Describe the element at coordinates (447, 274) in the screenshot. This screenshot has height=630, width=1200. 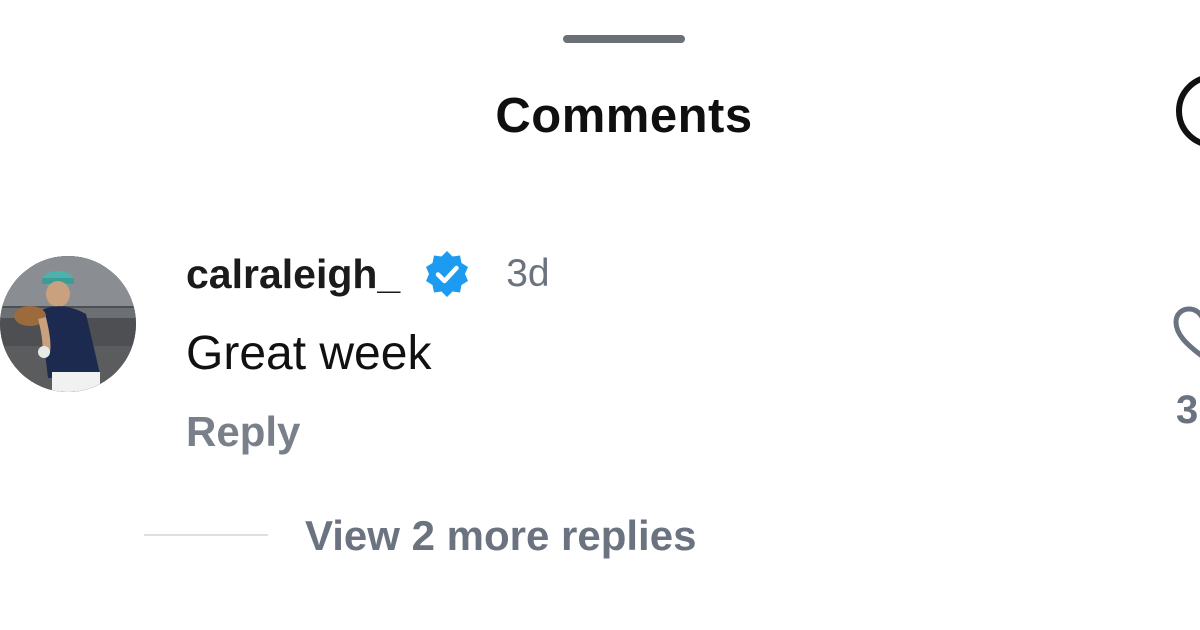
I see `verified-badge-icon` at that location.